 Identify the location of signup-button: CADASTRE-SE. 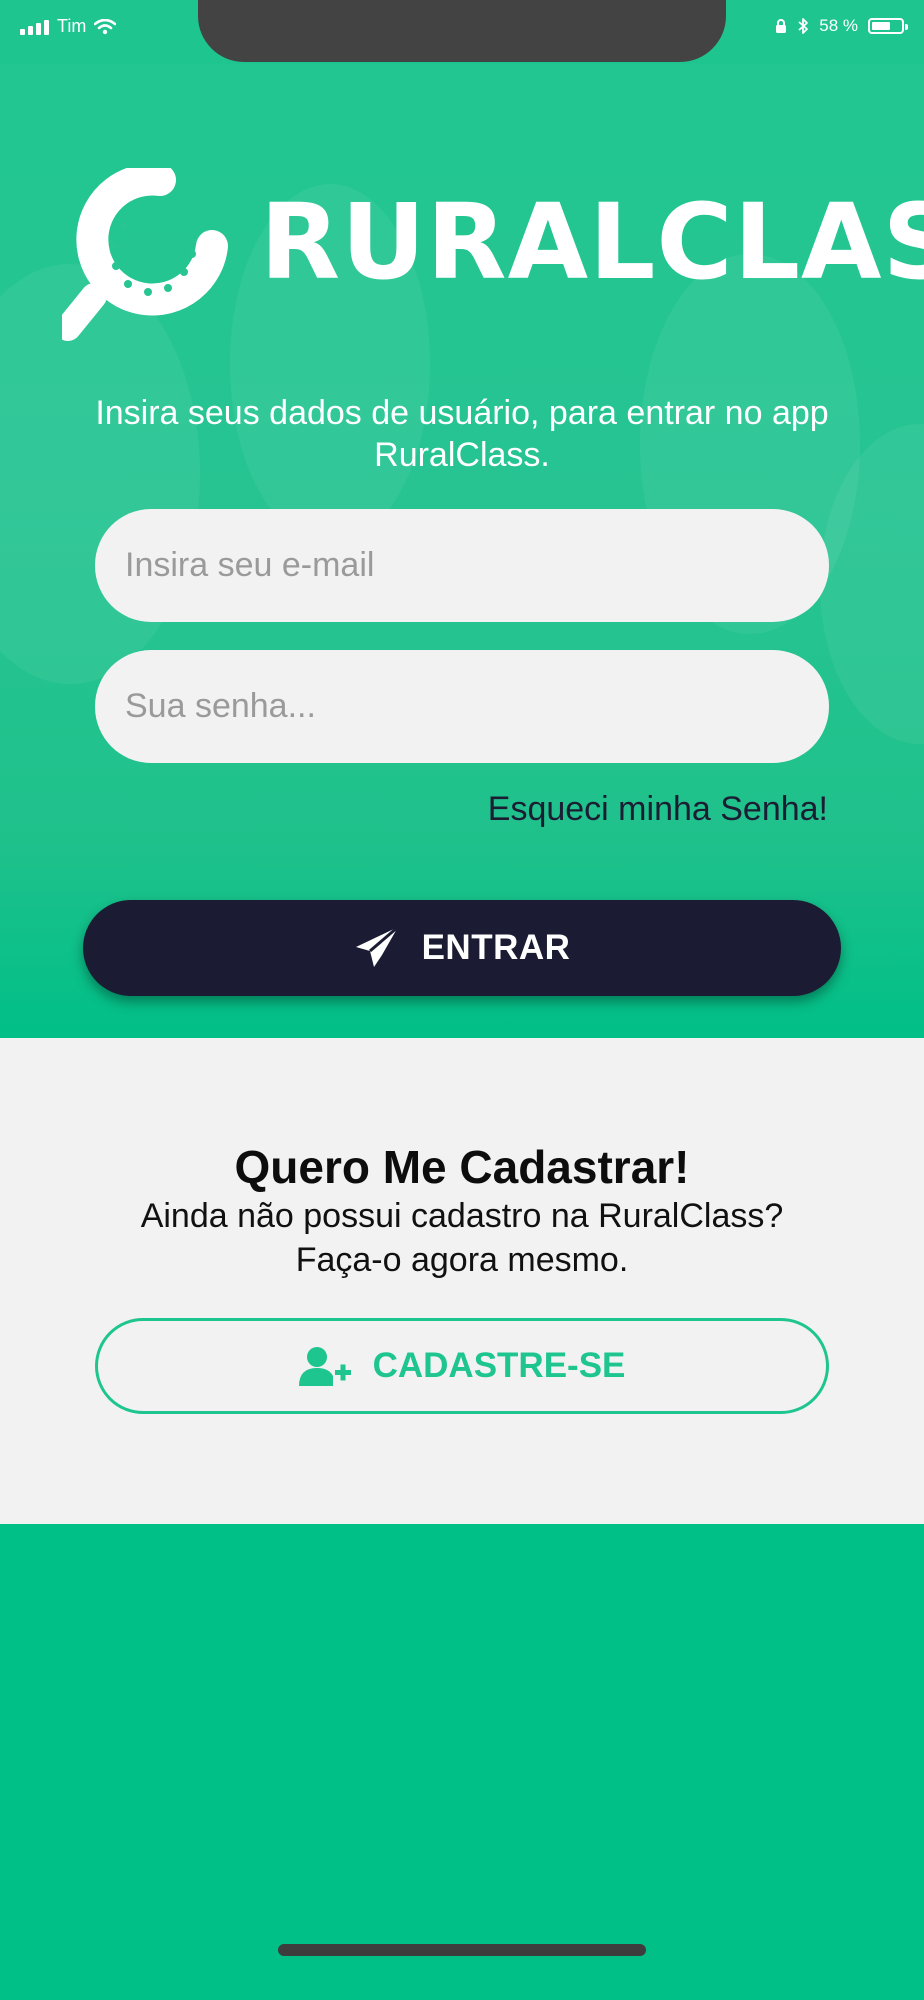
(462, 1366).